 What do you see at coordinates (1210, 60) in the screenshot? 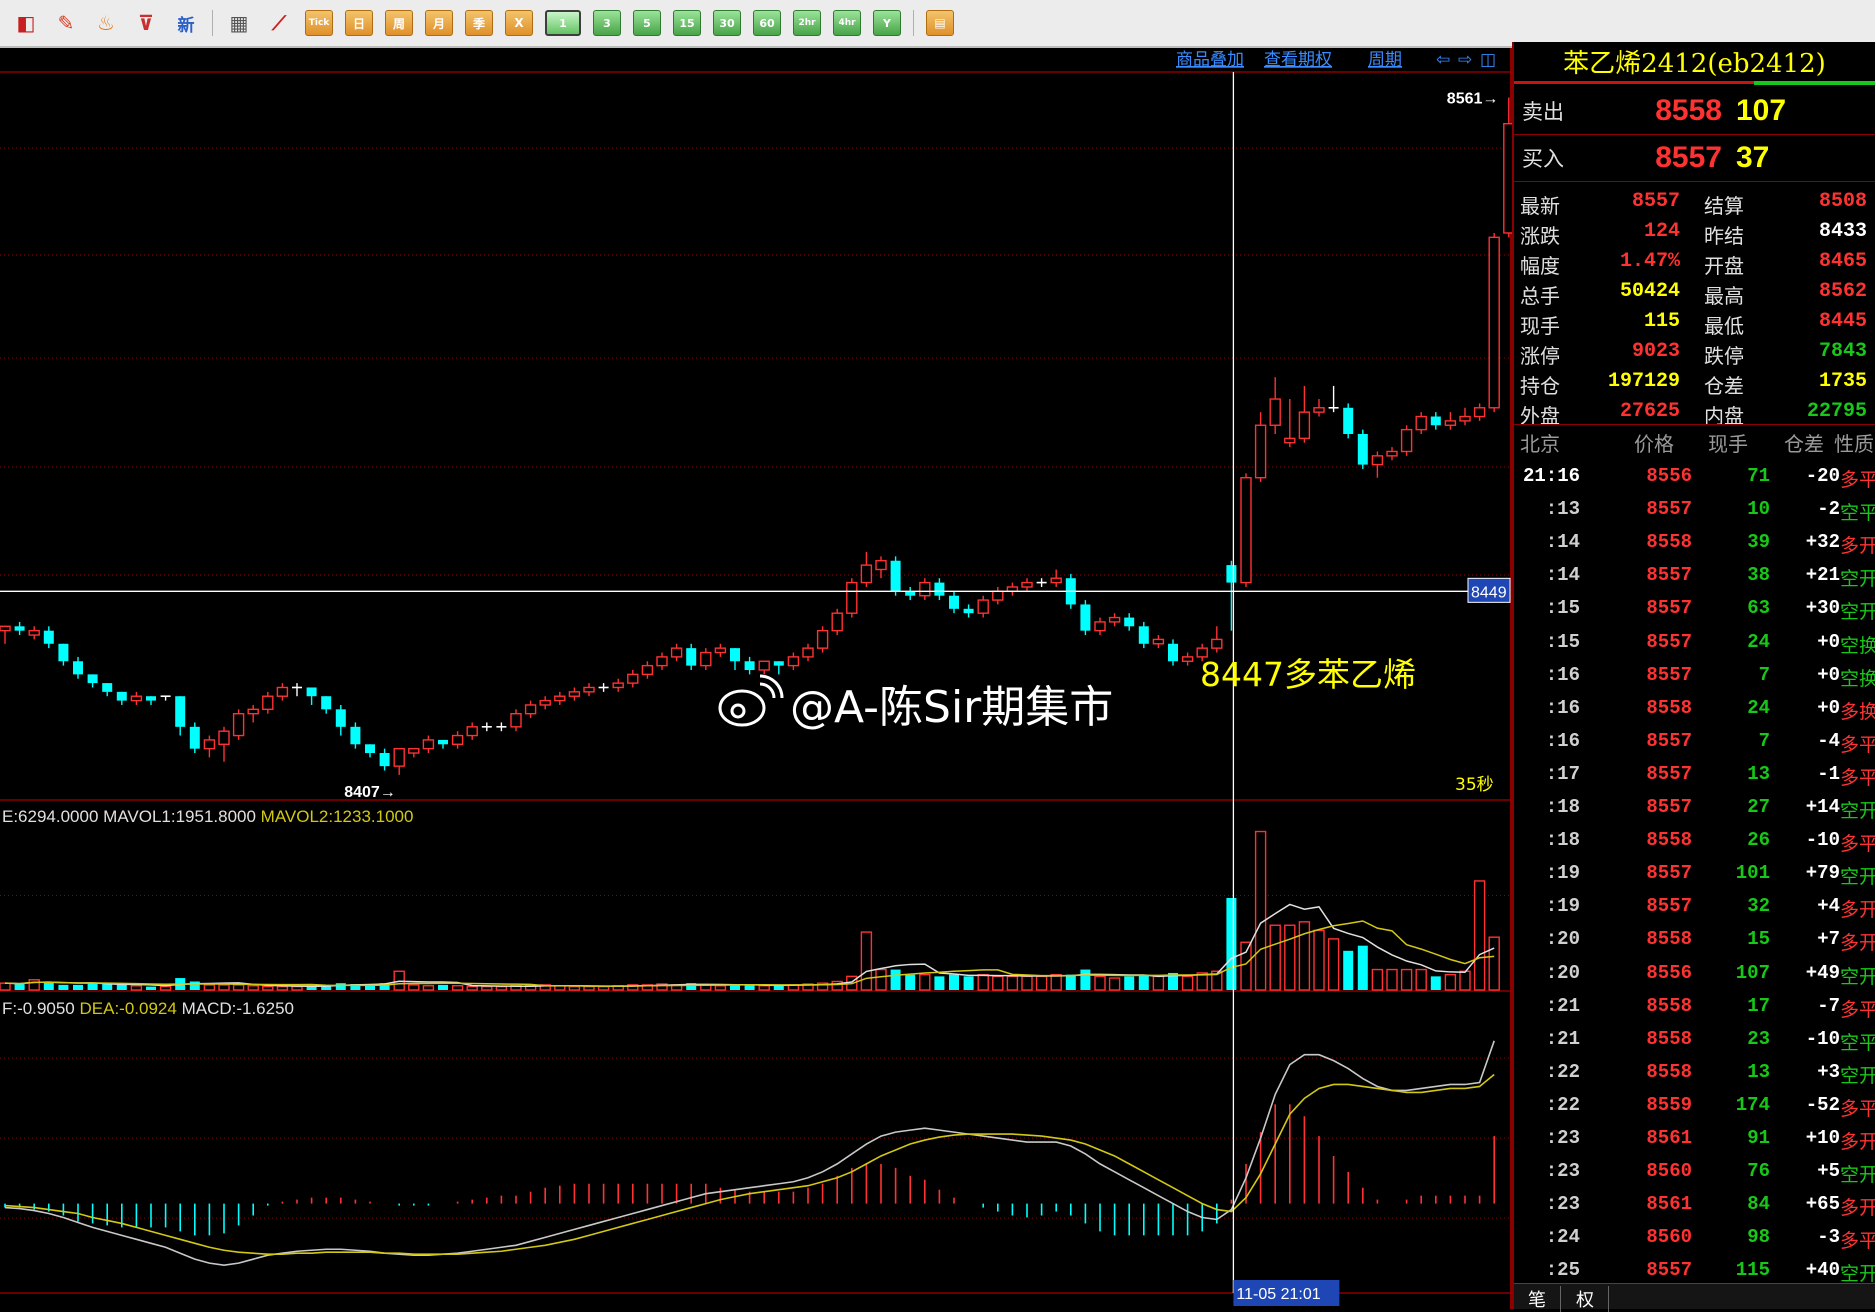
I see `header-link-0: 商品叠加` at bounding box center [1210, 60].